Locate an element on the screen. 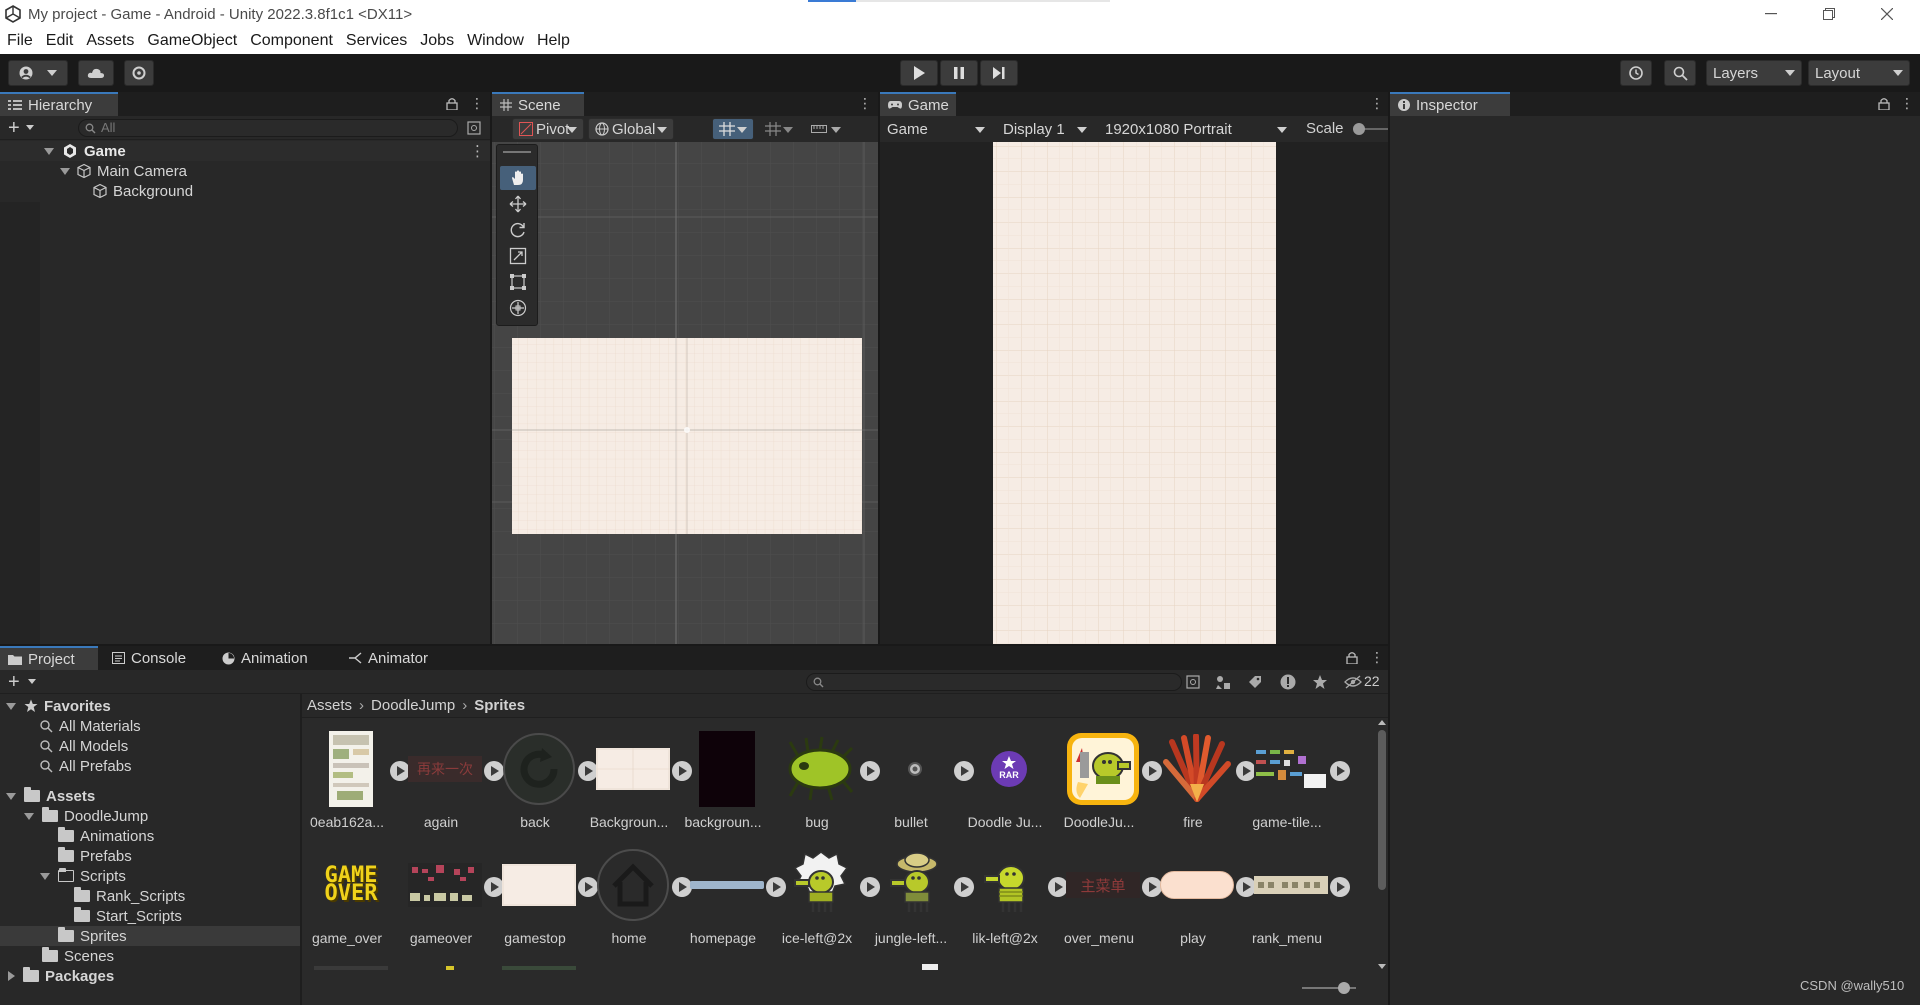  breadcrumb-item: Assets is located at coordinates (329, 705).